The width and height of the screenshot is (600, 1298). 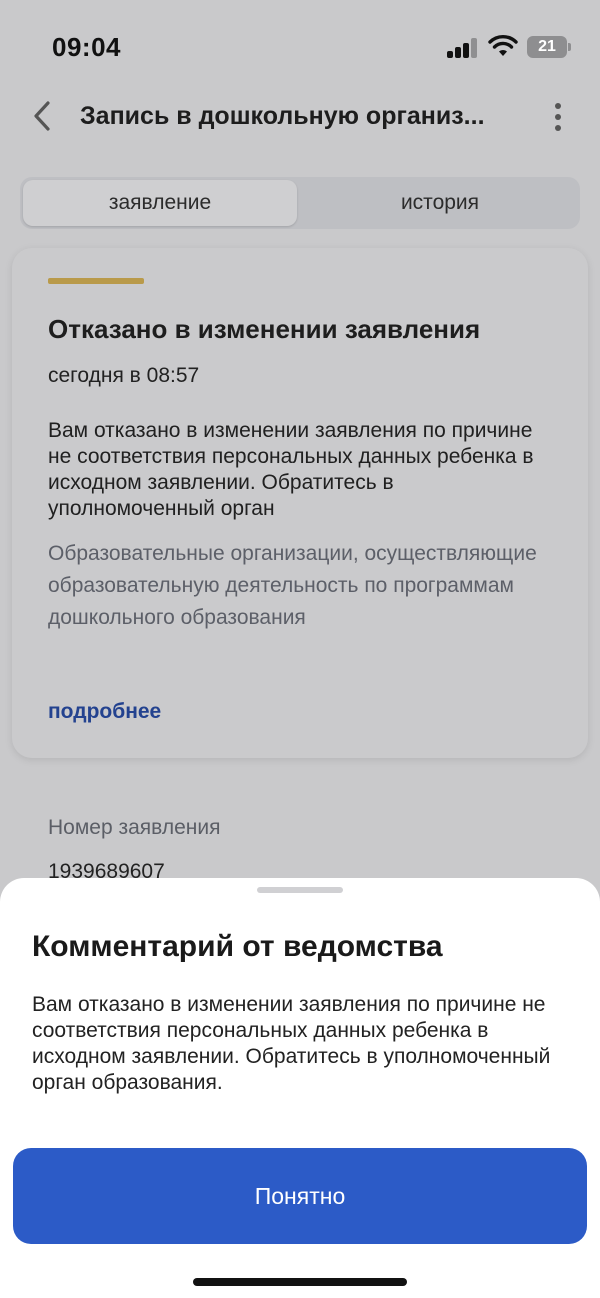 I want to click on status-time-label: сегодня в 08:57, so click(x=124, y=375).